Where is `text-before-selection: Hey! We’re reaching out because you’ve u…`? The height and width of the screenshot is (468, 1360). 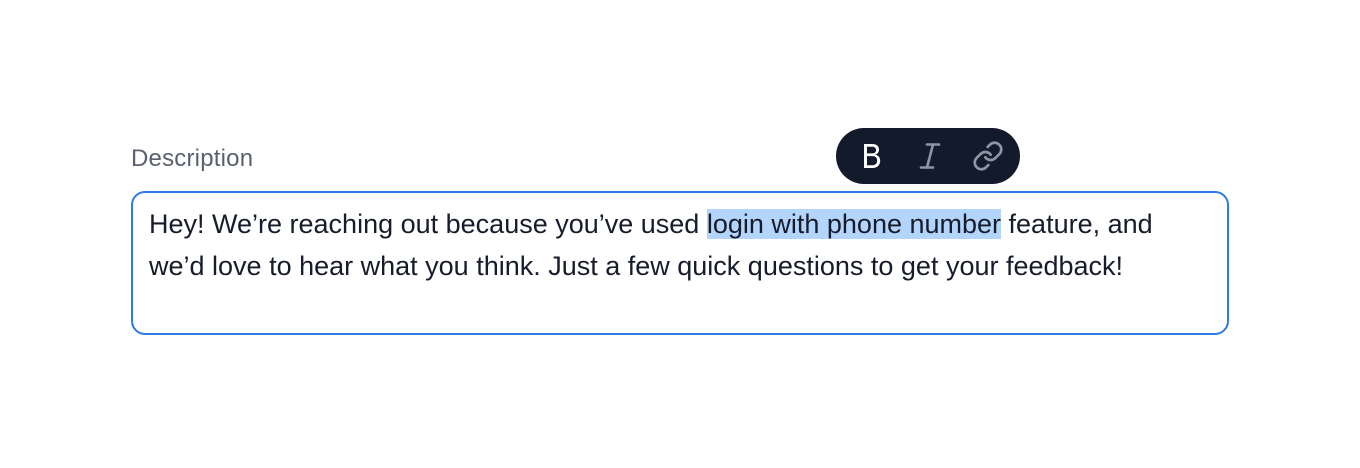
text-before-selection: Hey! We’re reaching out because you’ve u… is located at coordinates (428, 224).